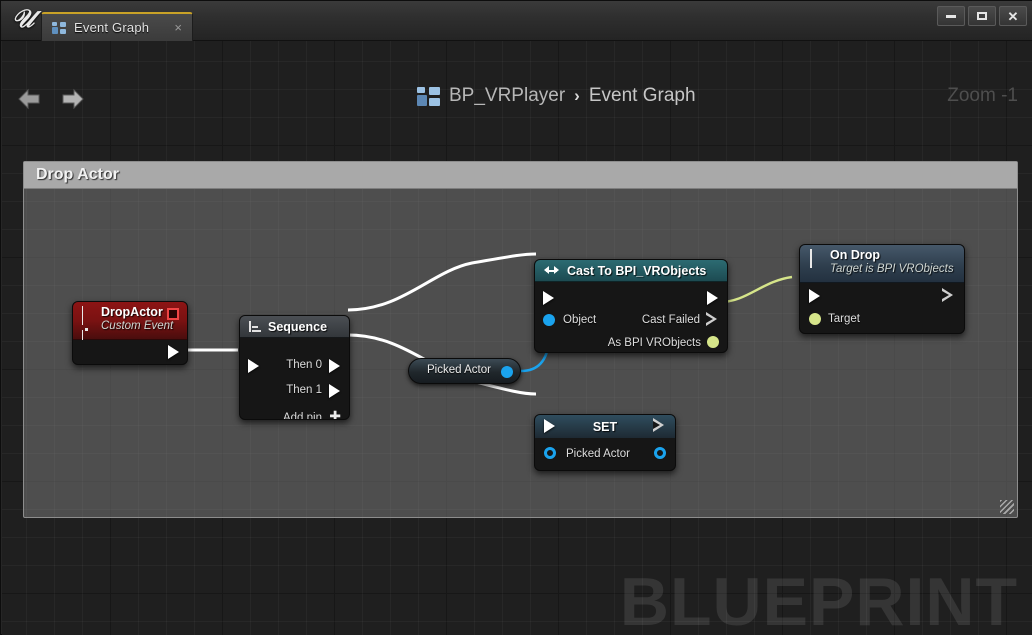  Describe the element at coordinates (713, 342) in the screenshot. I see `interface-output-pin` at that location.